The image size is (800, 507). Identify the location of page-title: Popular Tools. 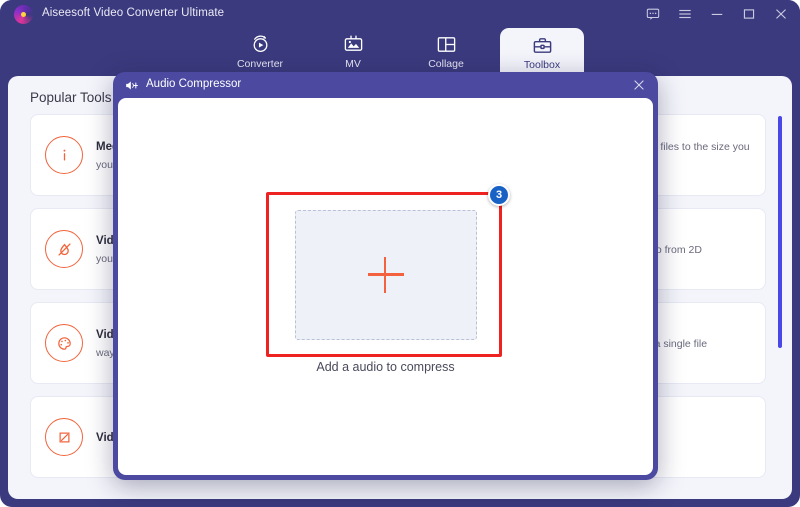
(71, 97).